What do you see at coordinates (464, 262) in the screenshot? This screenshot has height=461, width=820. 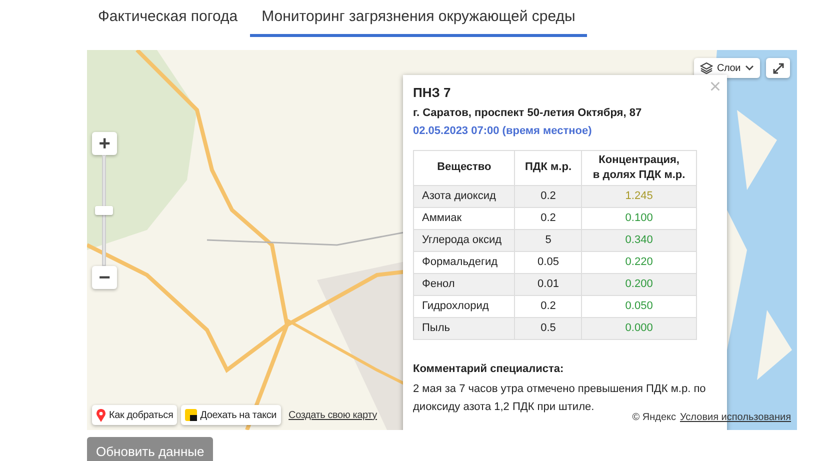 I see `substance-cell: Формальдегид` at bounding box center [464, 262].